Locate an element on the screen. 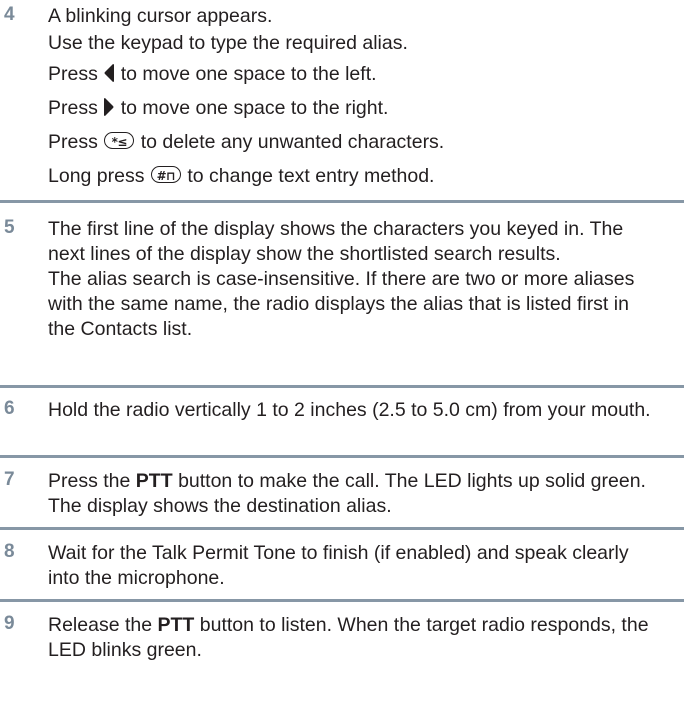  step-number: 8 is located at coordinates (9, 551).